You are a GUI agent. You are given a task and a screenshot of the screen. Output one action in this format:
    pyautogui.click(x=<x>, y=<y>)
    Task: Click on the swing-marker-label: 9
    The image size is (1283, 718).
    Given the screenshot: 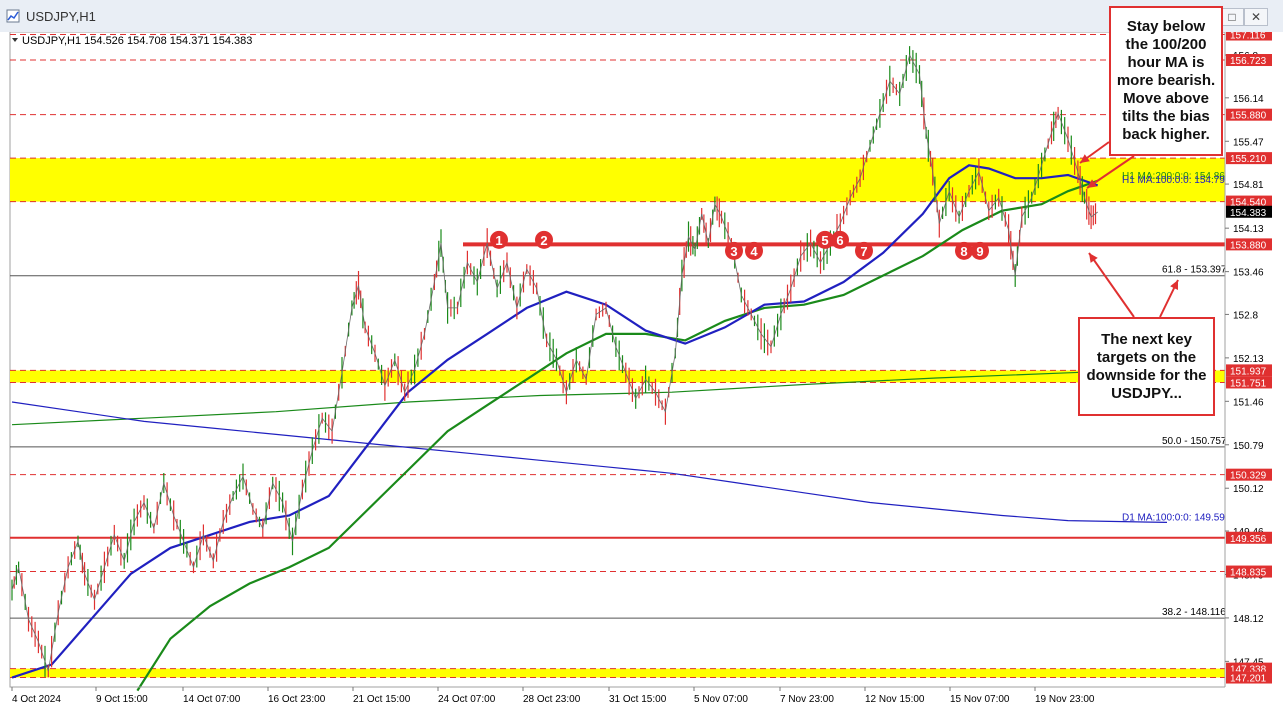 What is the action you would take?
    pyautogui.click(x=979, y=251)
    